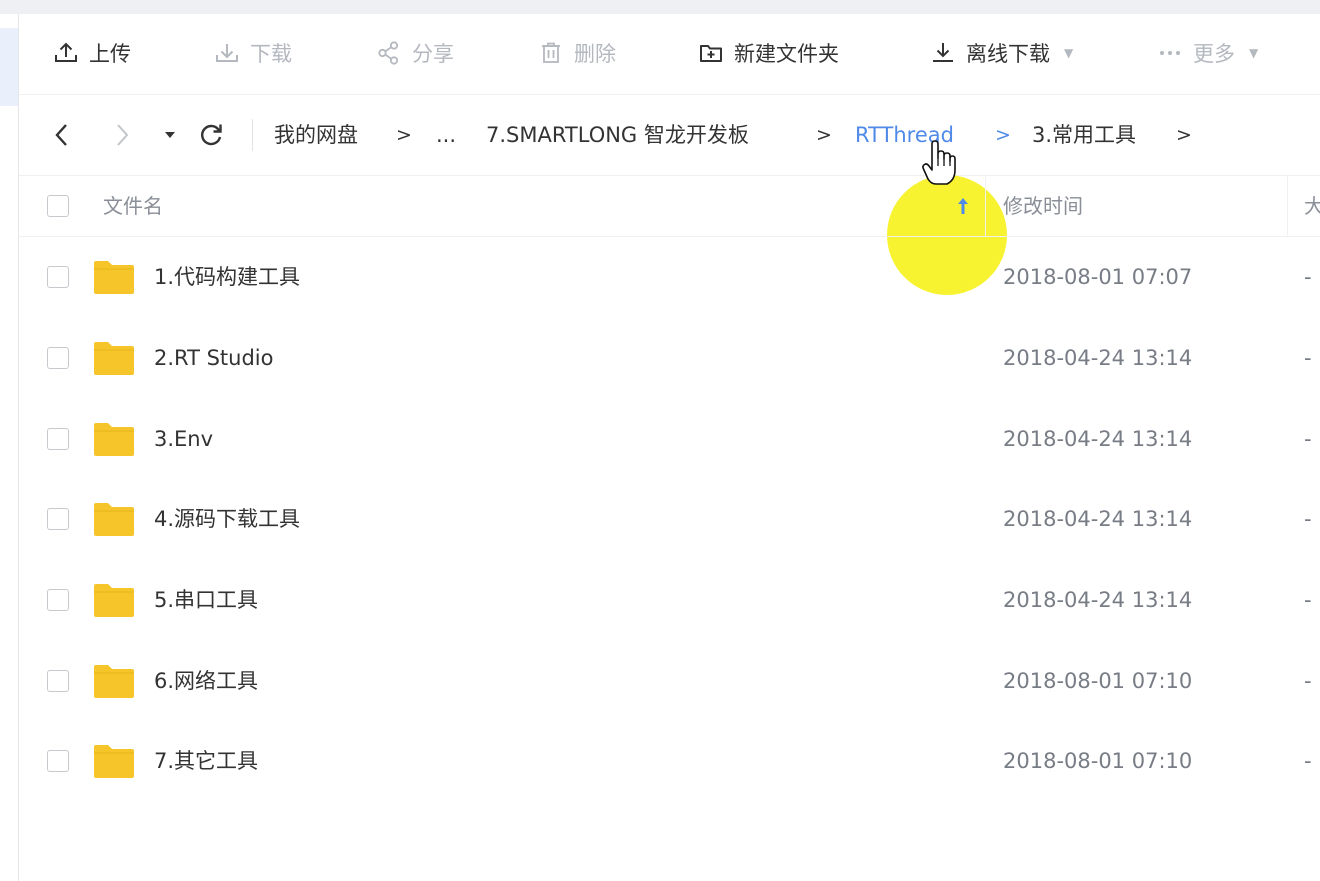  Describe the element at coordinates (183, 439) in the screenshot. I see `file-name: 3.Env` at that location.